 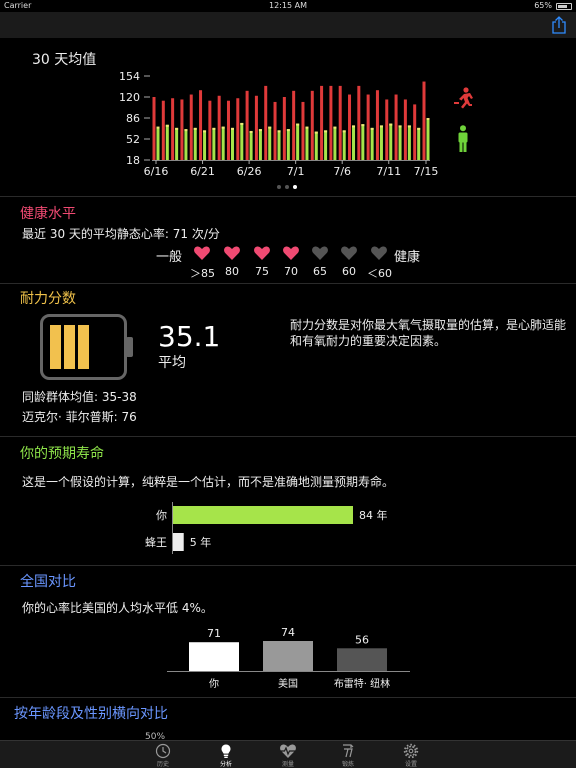 I want to click on clock-icon, so click(x=163, y=751).